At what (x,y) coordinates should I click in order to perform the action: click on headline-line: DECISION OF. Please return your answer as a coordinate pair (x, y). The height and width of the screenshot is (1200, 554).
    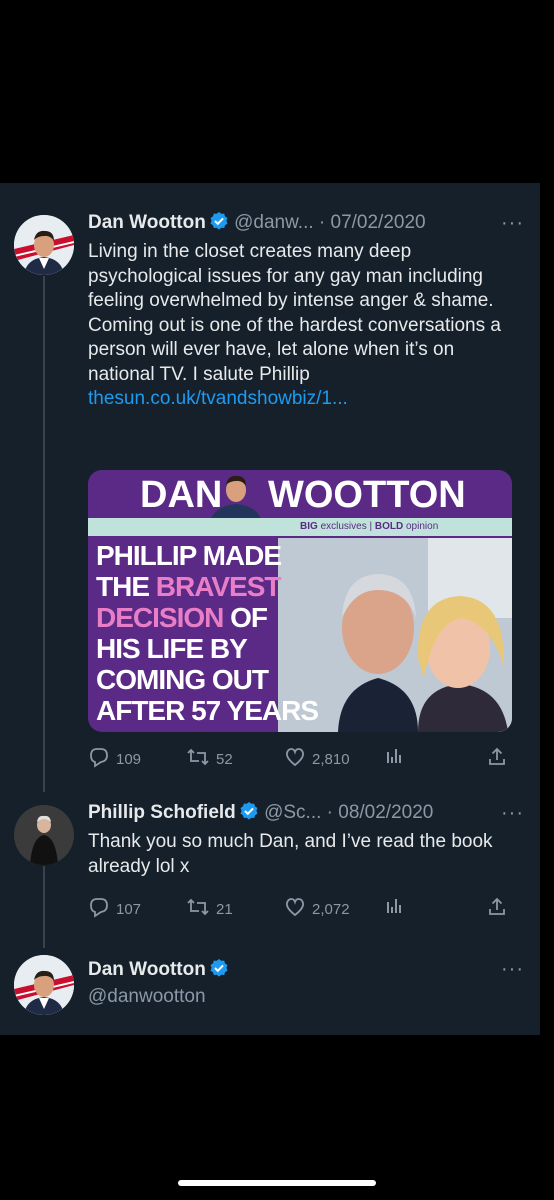
    Looking at the image, I should click on (182, 617).